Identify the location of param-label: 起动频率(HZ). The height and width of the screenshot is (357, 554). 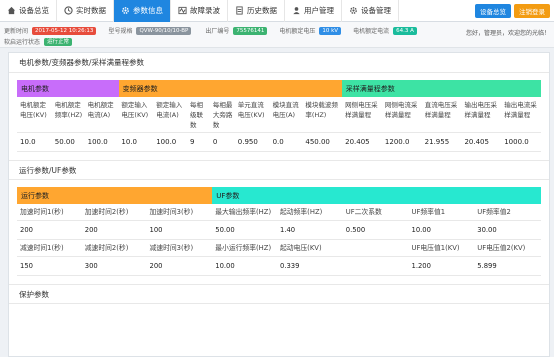
(301, 212).